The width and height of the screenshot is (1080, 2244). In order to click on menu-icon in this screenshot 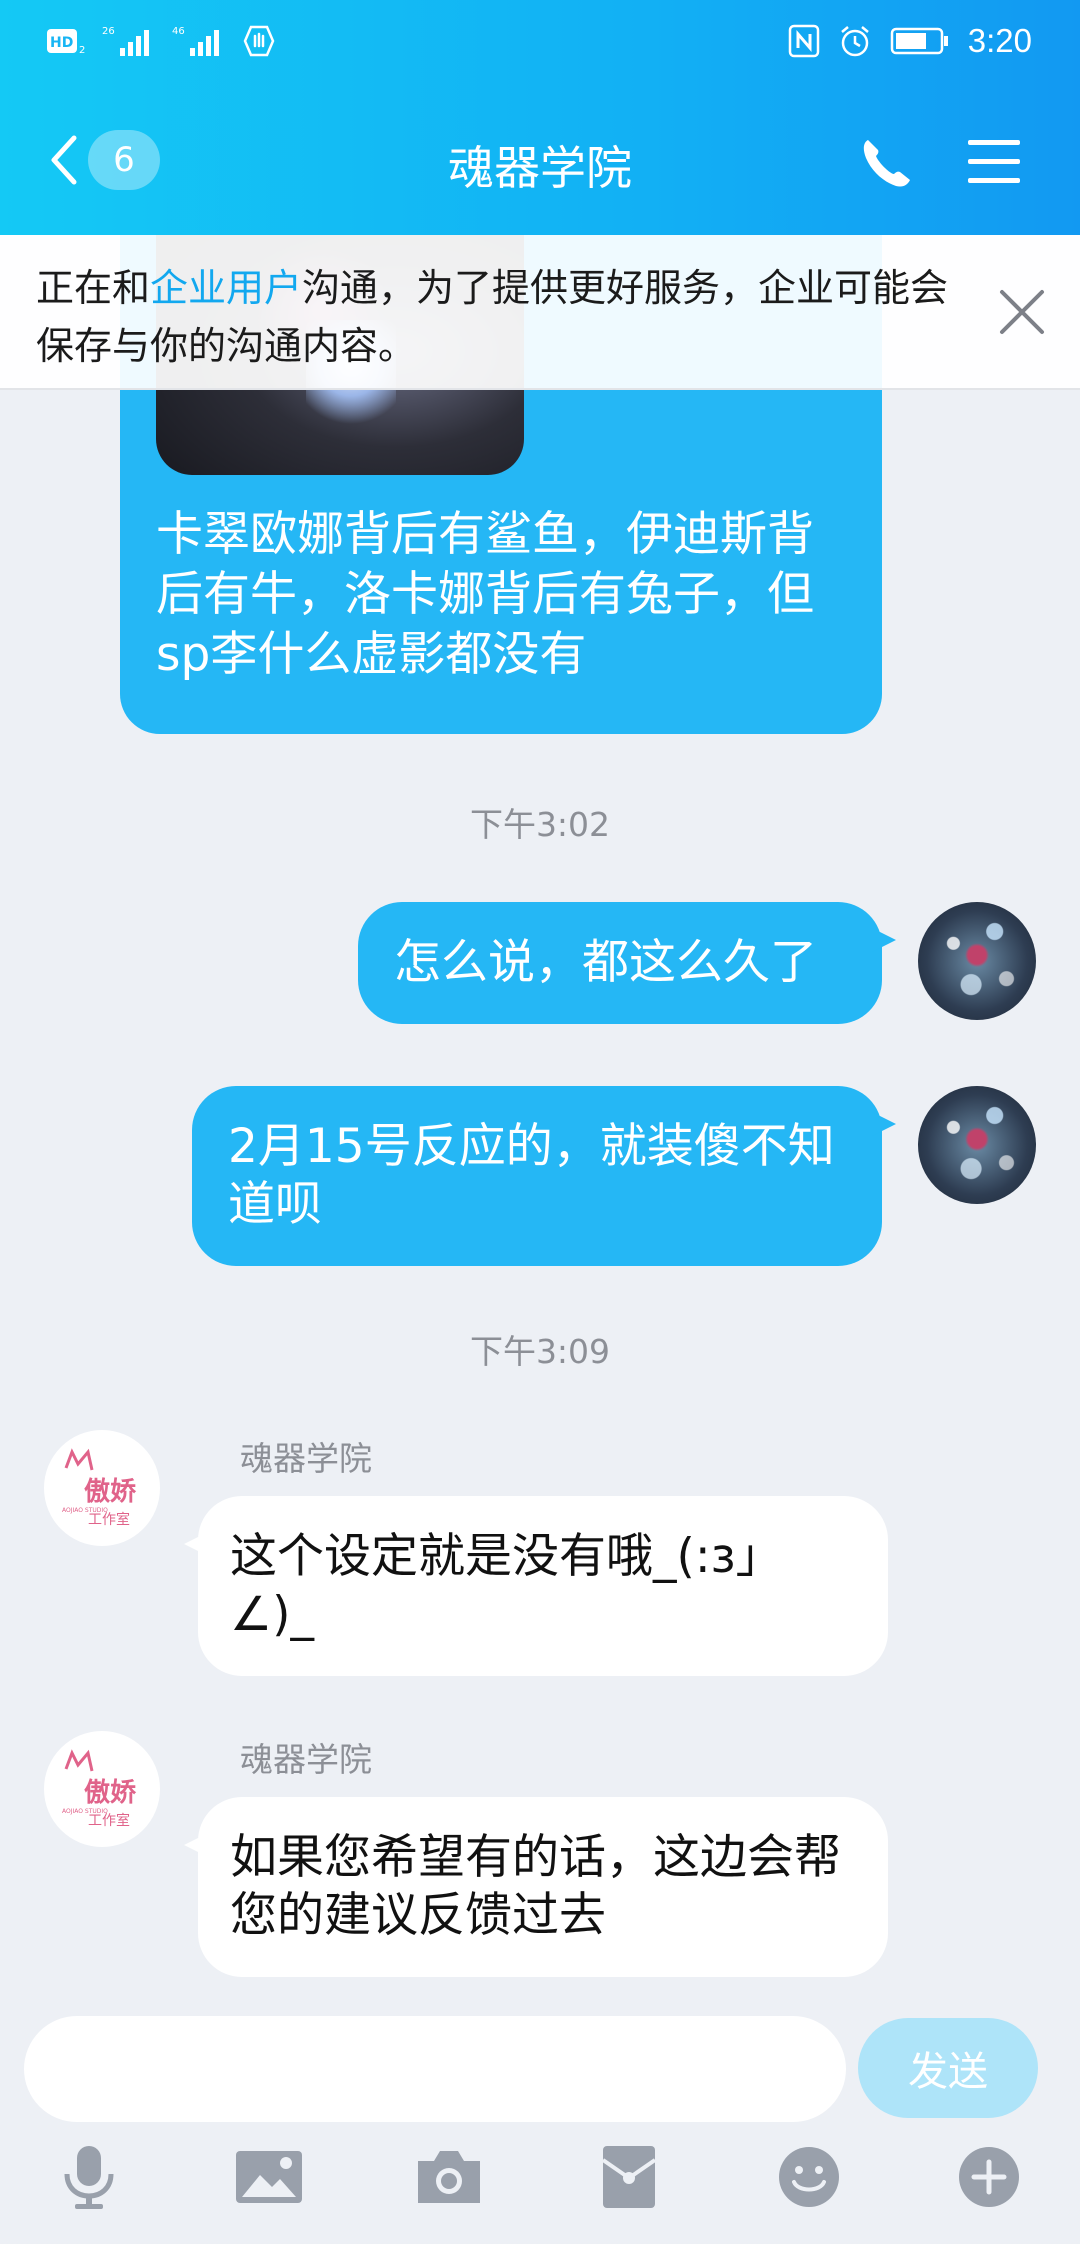, I will do `click(994, 161)`.